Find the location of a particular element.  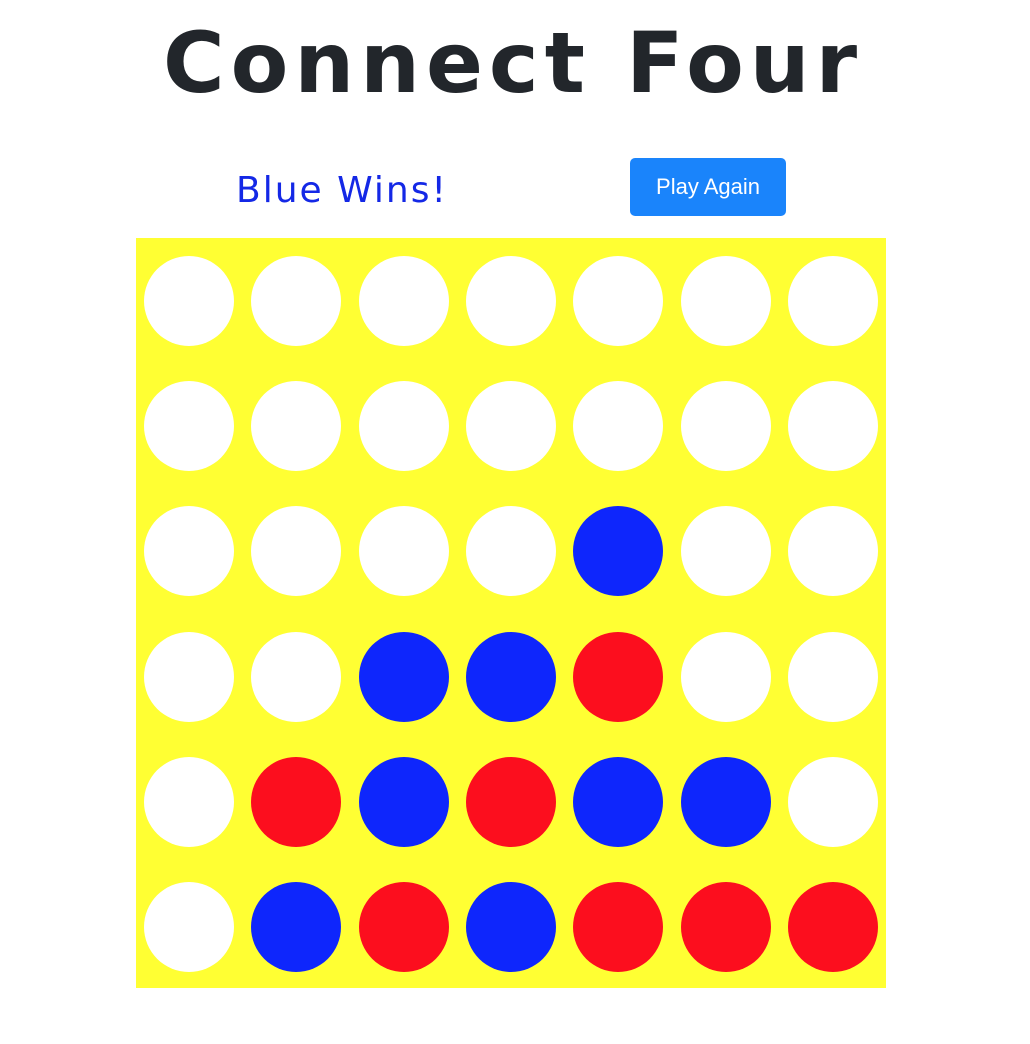

board-cell-r2-c2-empty is located at coordinates (296, 426).